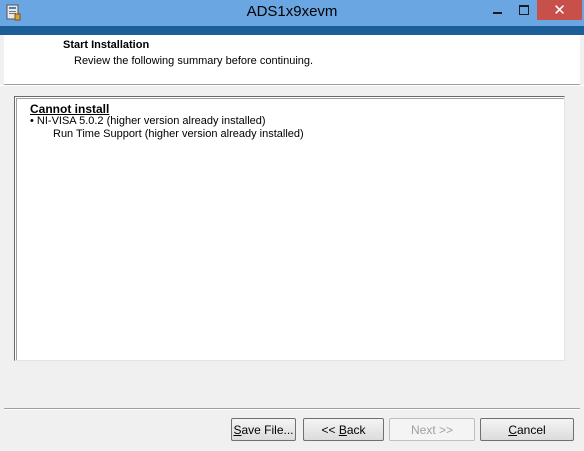  I want to click on cancel-mnemonic: C, so click(512, 429).